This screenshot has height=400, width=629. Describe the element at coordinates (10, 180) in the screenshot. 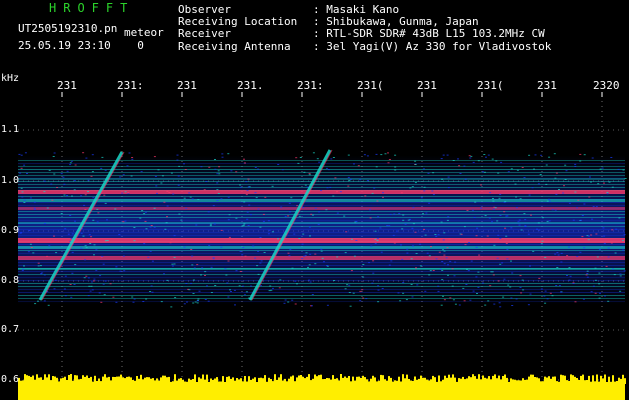

I see `y-tick-label: 1.0` at that location.